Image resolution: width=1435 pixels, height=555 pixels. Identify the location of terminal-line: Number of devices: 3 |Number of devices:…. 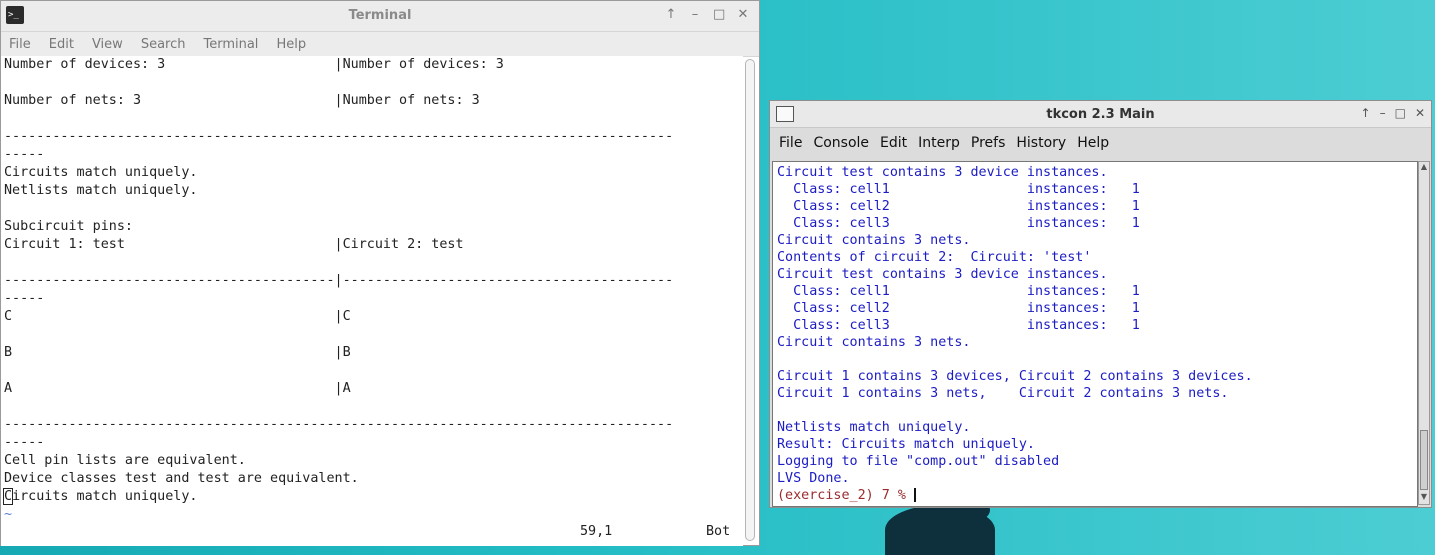
(254, 64).